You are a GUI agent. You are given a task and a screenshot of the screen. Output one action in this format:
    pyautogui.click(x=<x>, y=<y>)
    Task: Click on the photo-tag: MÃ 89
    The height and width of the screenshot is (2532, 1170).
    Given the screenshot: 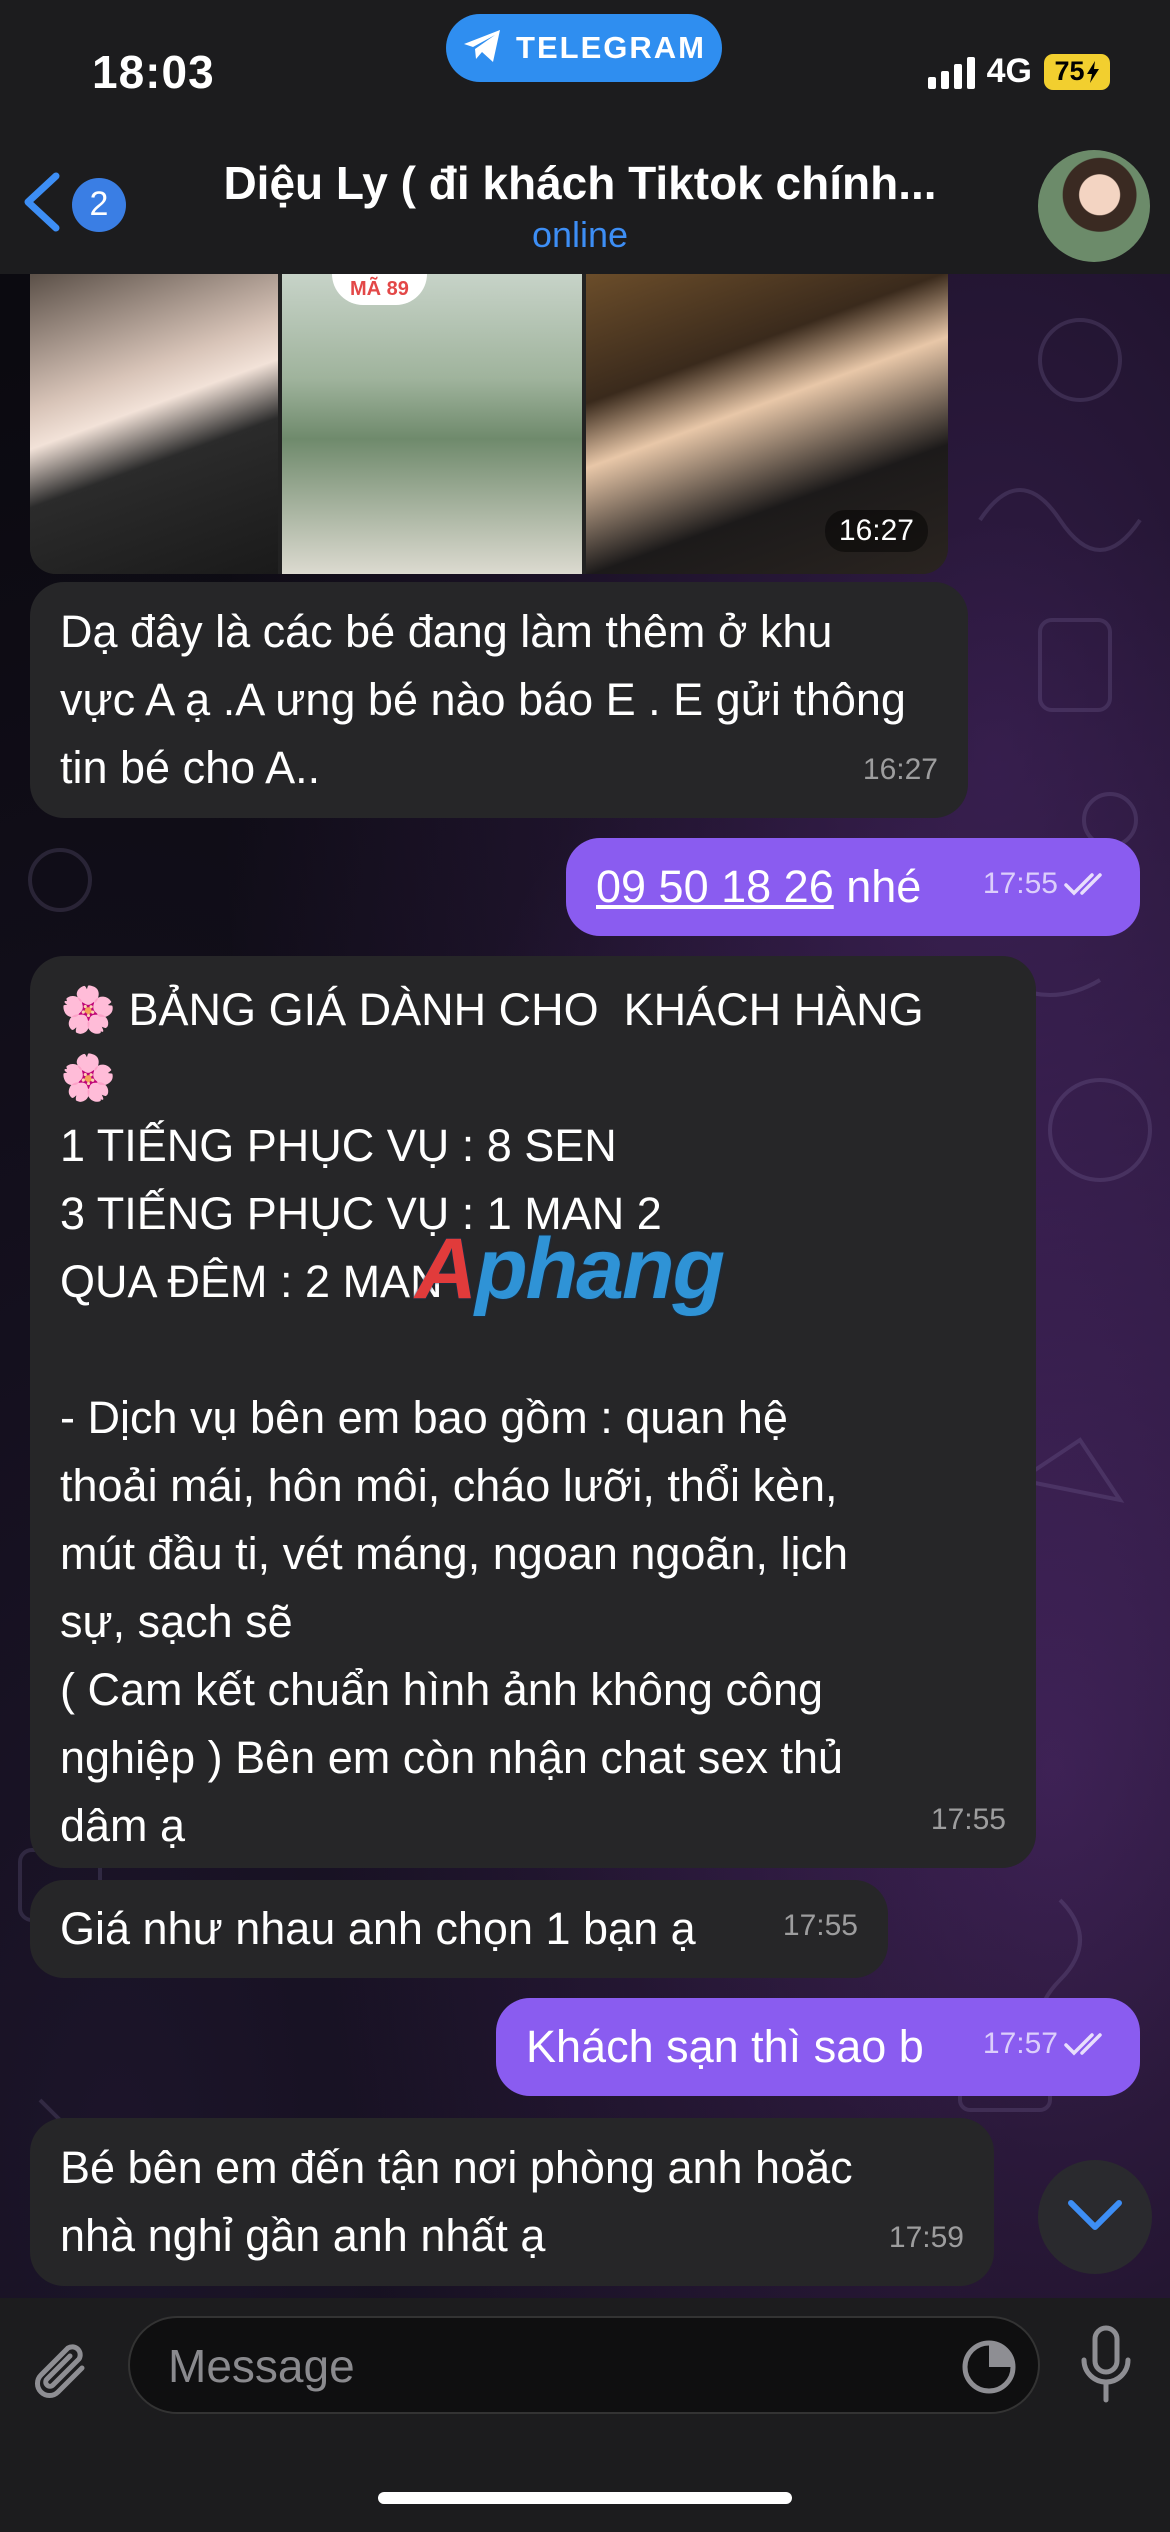 What is the action you would take?
    pyautogui.click(x=379, y=289)
    